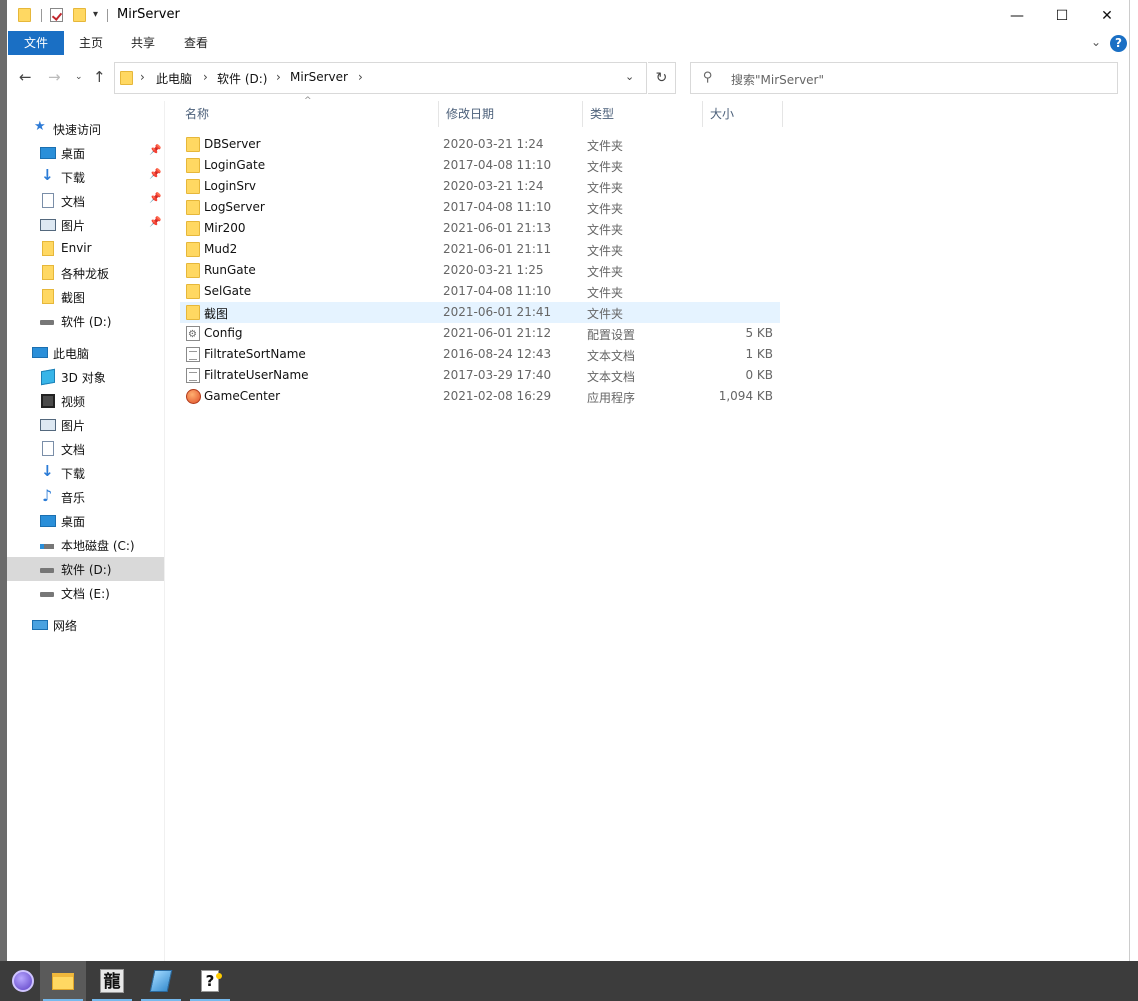 This screenshot has width=1138, height=1001. Describe the element at coordinates (1062, 15) in the screenshot. I see `maximize-button: ☐` at that location.